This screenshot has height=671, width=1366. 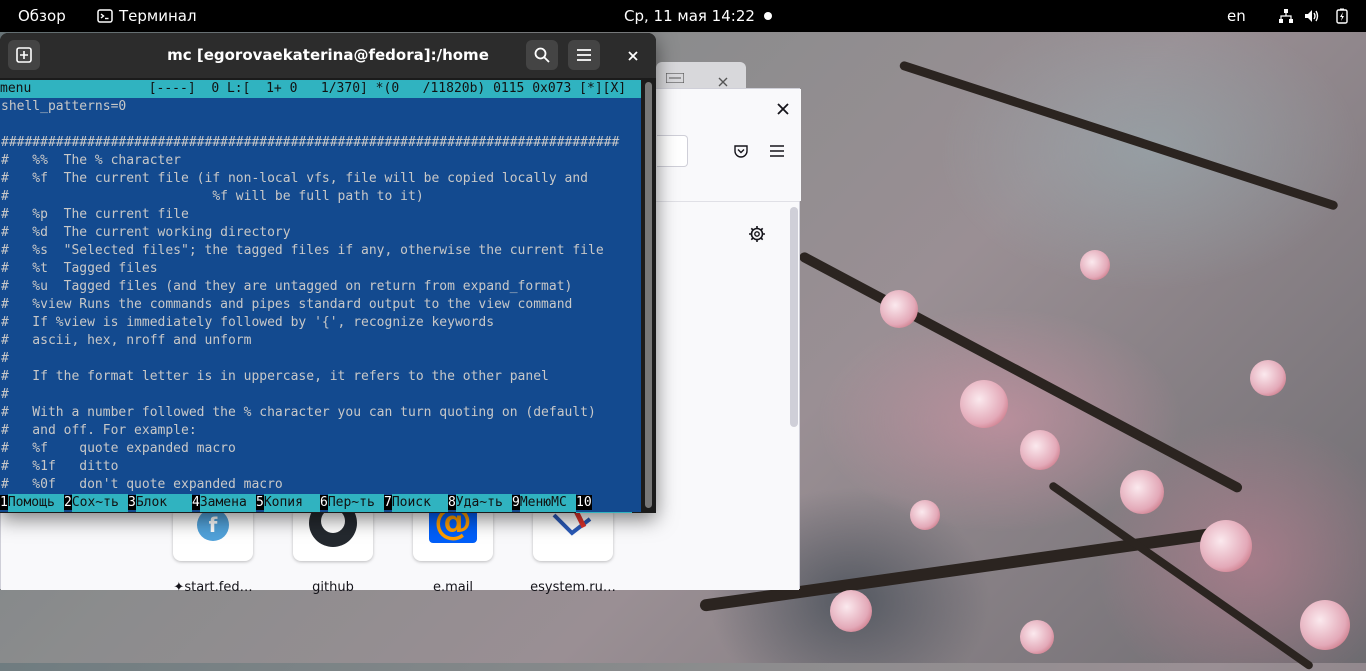 What do you see at coordinates (179, 587) in the screenshot?
I see `pin-icon: ✦` at bounding box center [179, 587].